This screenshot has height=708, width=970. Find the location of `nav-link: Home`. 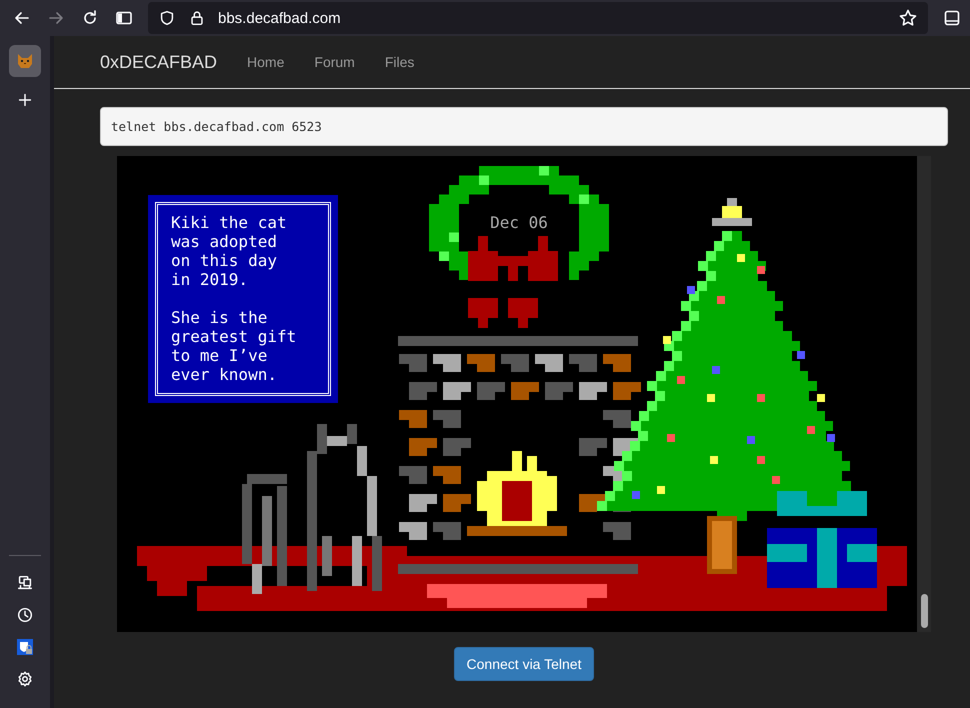

nav-link: Home is located at coordinates (265, 62).